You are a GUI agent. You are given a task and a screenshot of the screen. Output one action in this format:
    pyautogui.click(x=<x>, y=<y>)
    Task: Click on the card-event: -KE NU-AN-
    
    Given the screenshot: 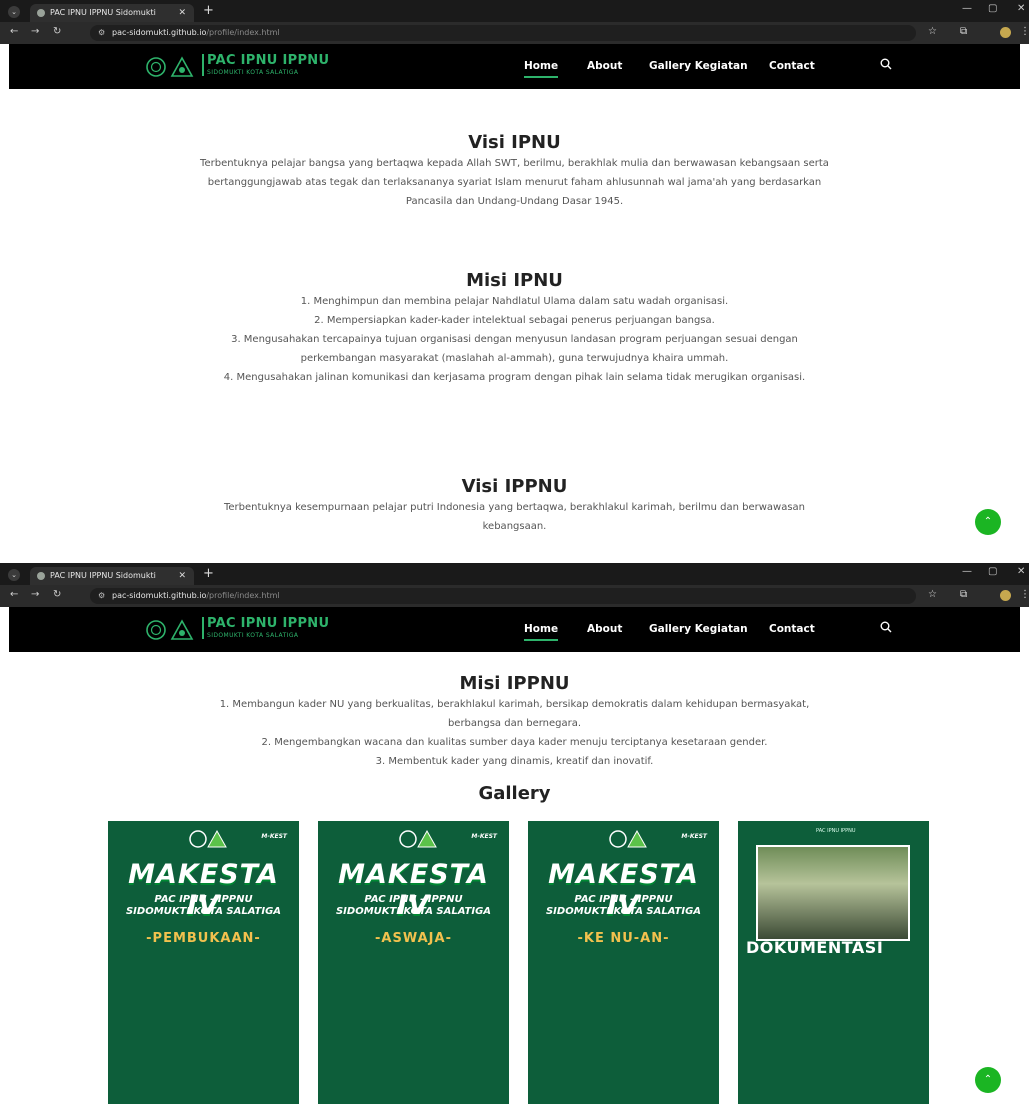 What is the action you would take?
    pyautogui.click(x=623, y=938)
    